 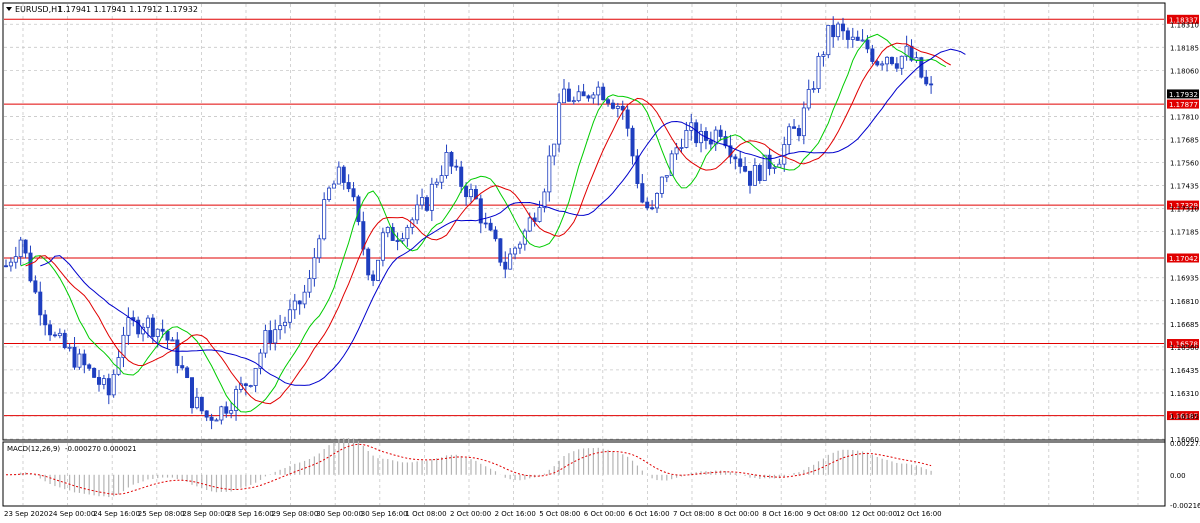 I want to click on time-tick-label: 12 Oct 00:00, so click(x=874, y=514).